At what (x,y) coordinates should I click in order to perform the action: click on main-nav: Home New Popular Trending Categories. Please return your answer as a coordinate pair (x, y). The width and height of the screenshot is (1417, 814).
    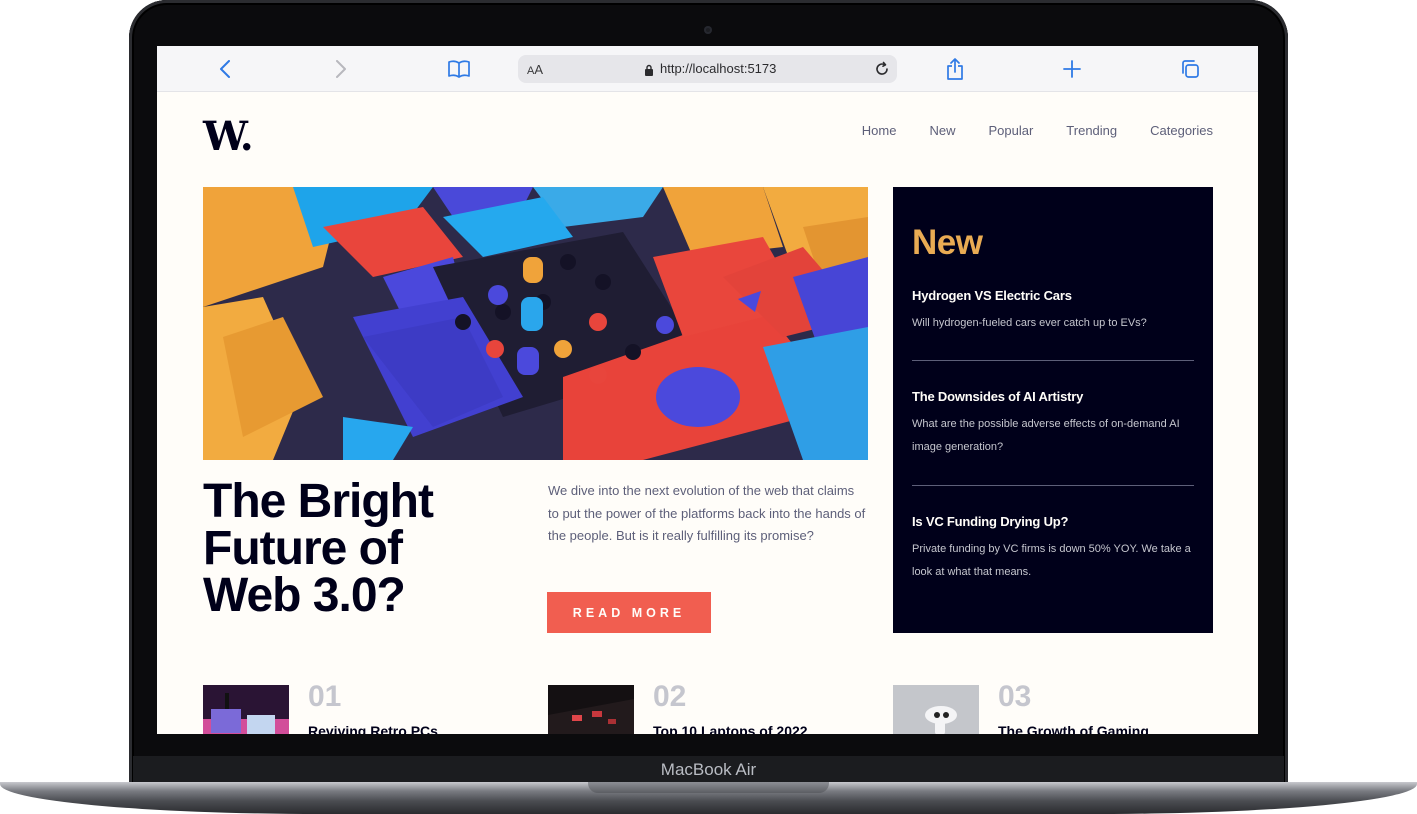
    Looking at the image, I should click on (1037, 130).